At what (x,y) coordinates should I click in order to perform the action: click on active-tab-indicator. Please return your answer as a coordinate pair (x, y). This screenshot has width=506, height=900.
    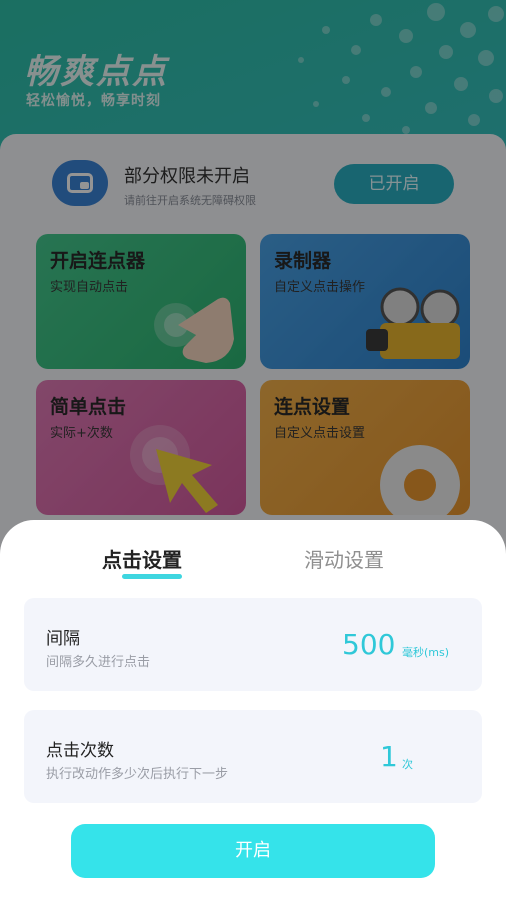
    Looking at the image, I should click on (152, 576).